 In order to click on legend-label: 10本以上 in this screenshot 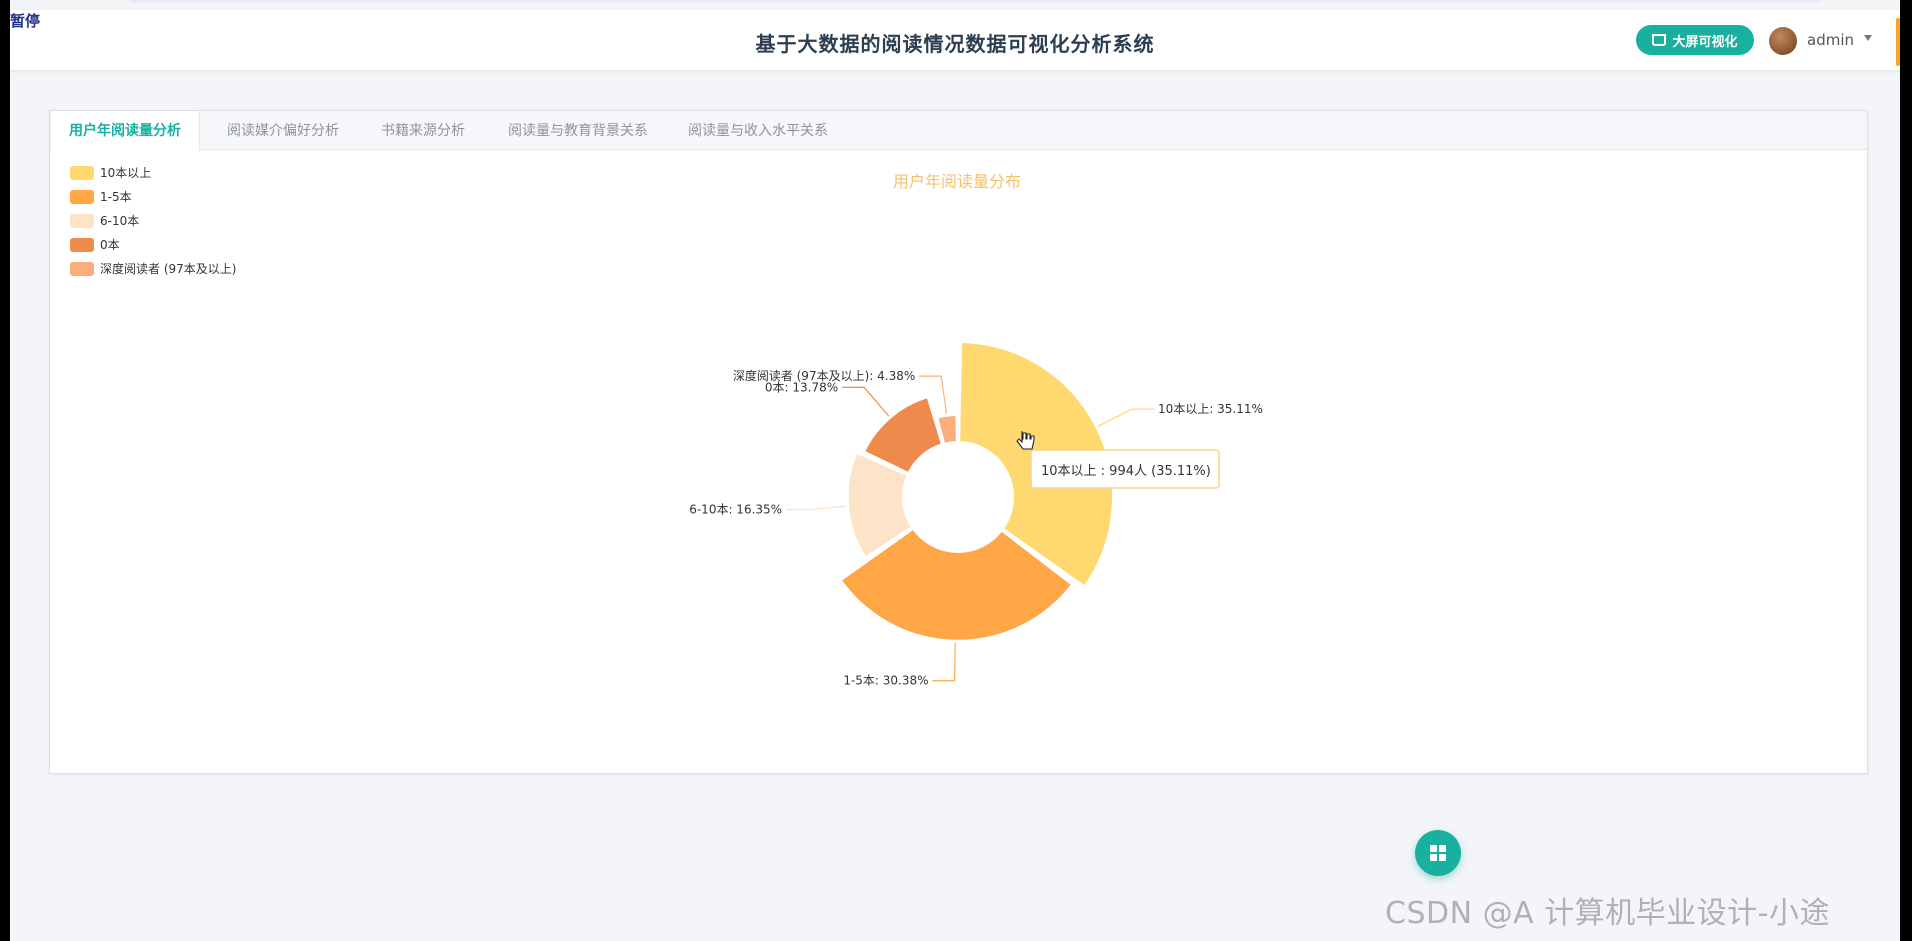, I will do `click(125, 173)`.